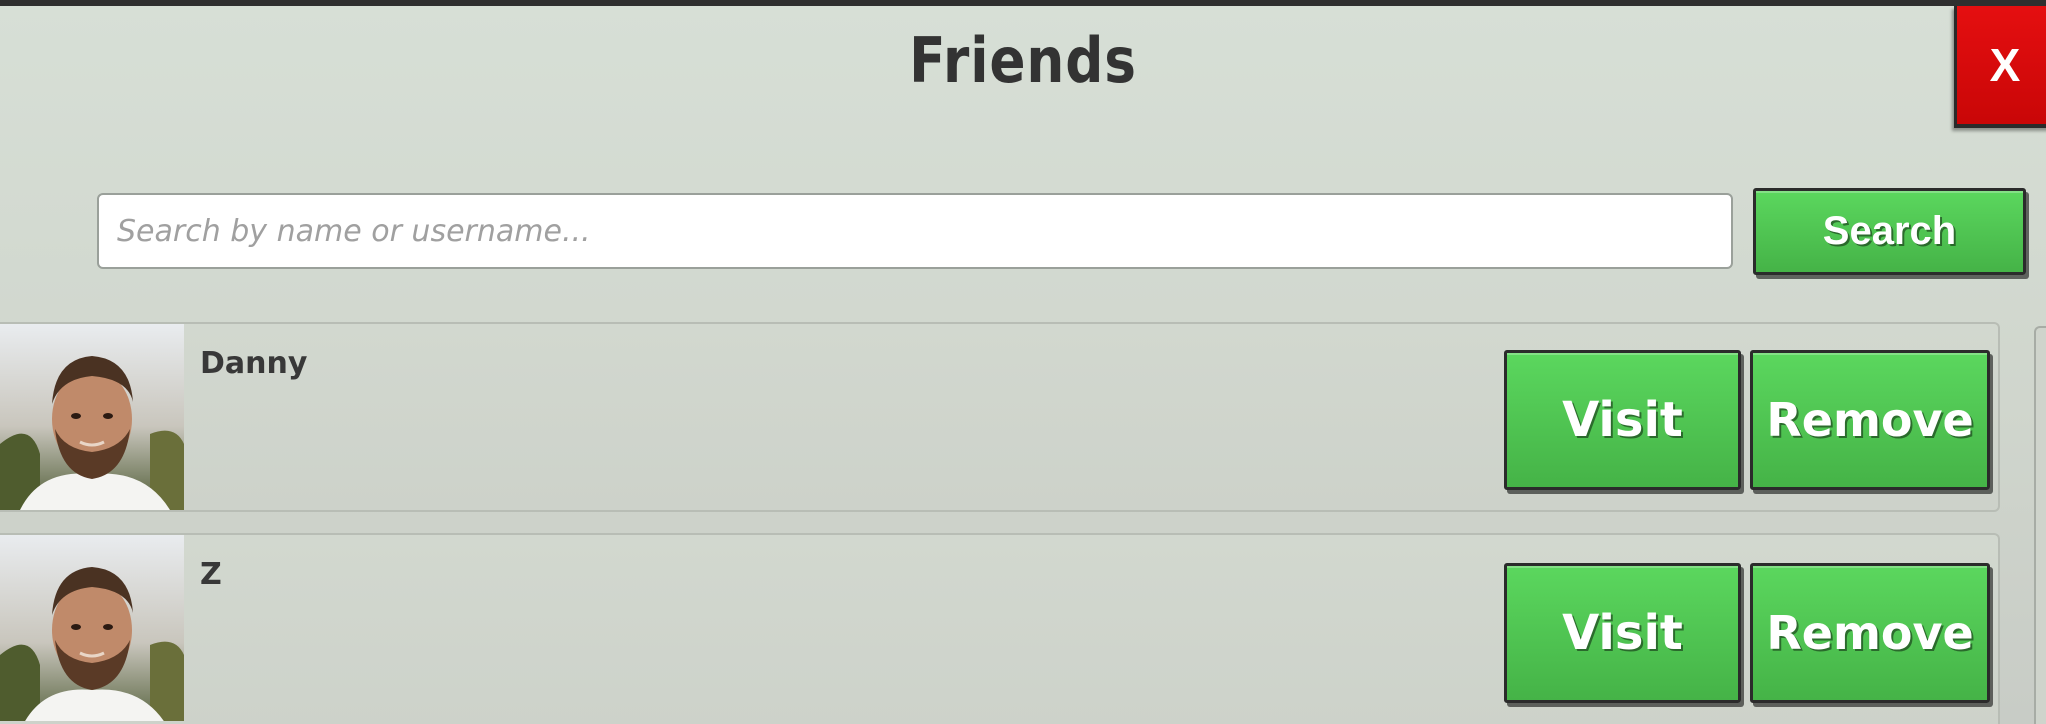 This screenshot has width=2046, height=724. What do you see at coordinates (2040, 525) in the screenshot?
I see `scrollbar` at bounding box center [2040, 525].